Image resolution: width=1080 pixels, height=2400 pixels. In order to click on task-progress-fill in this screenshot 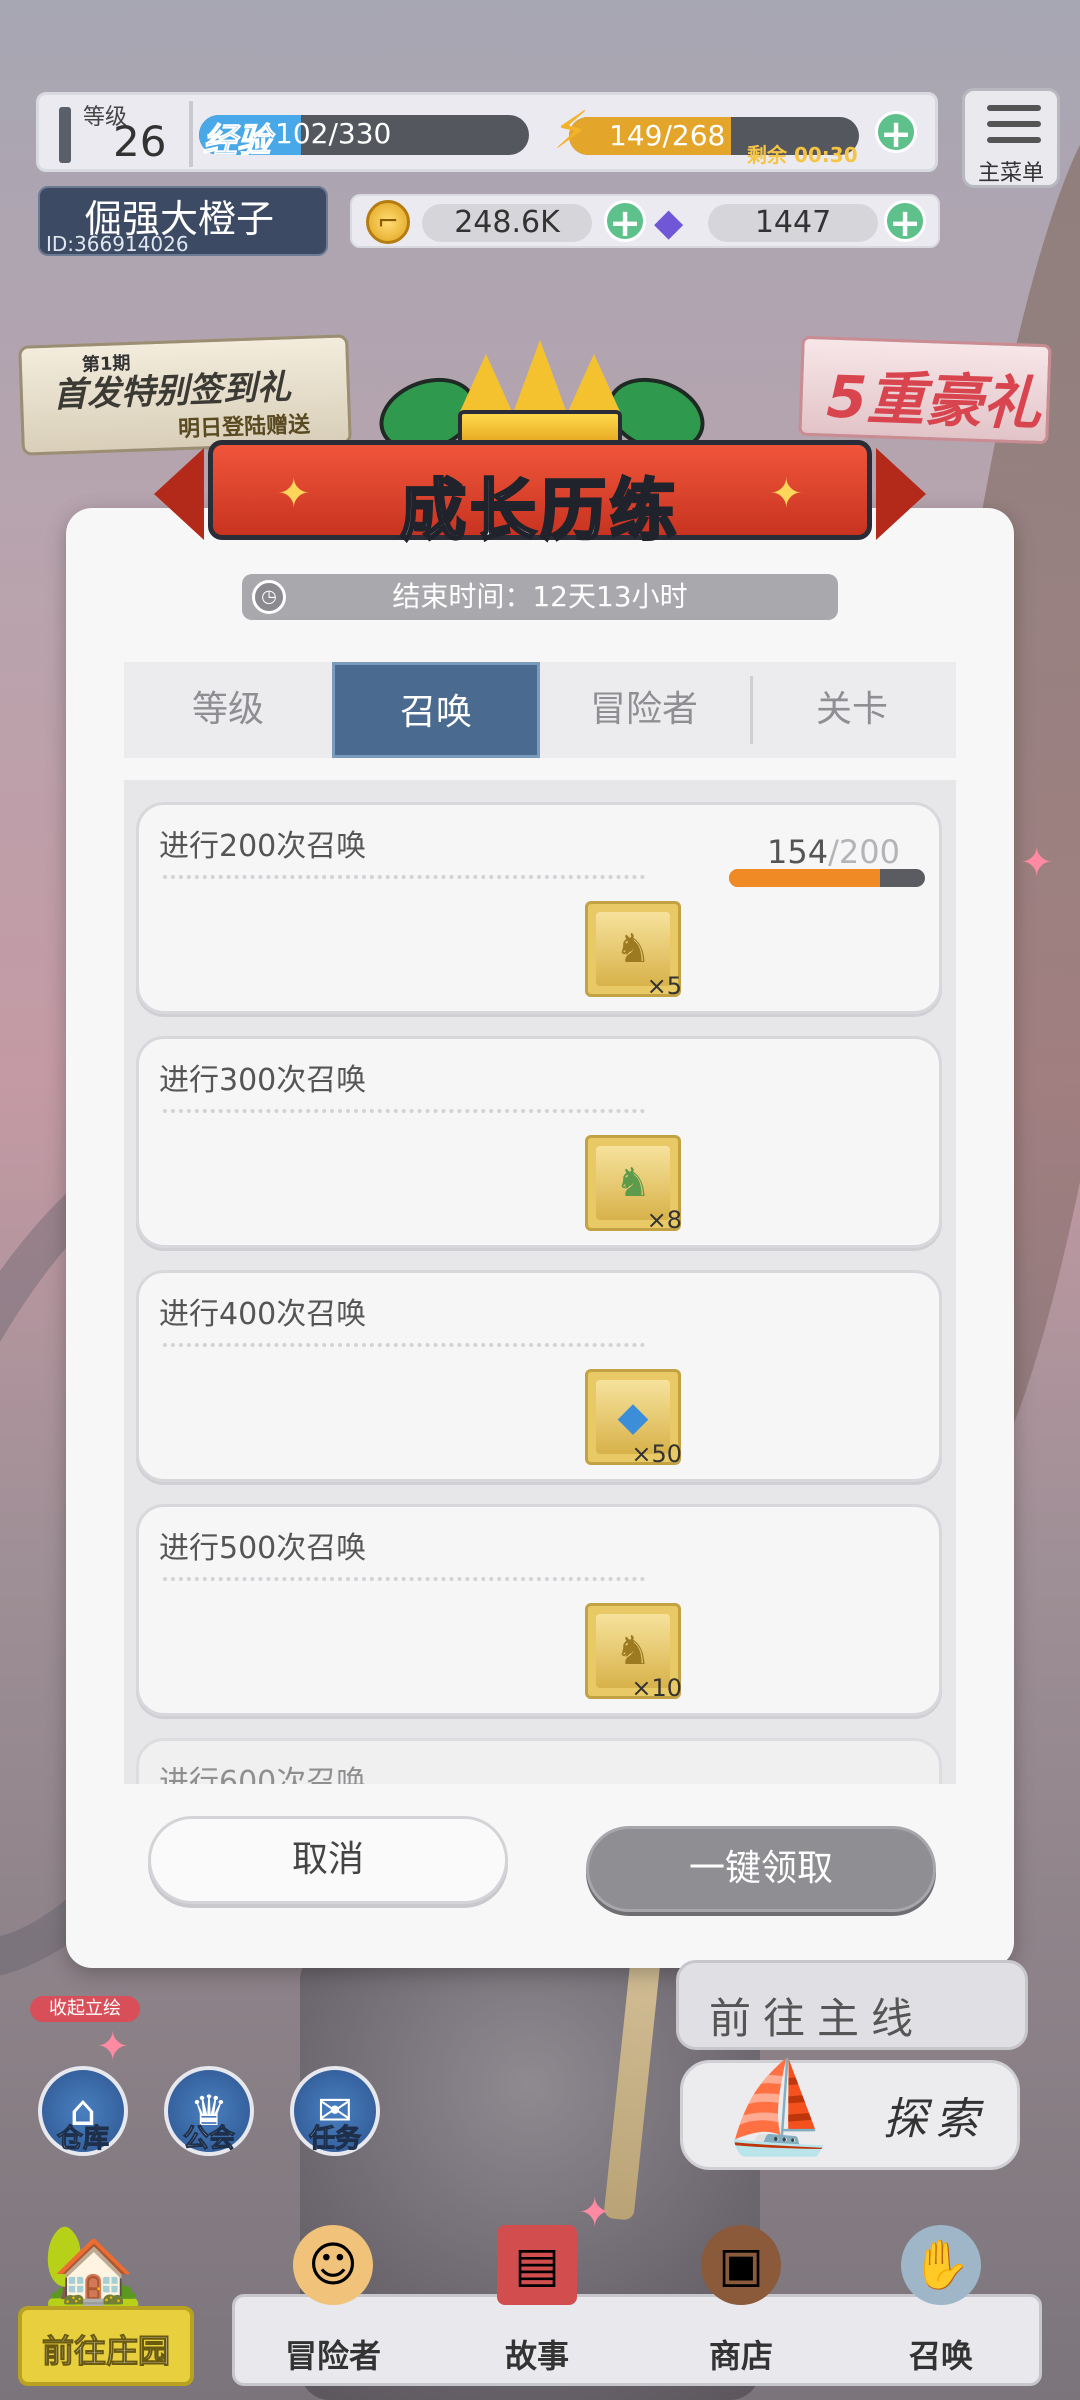, I will do `click(804, 878)`.